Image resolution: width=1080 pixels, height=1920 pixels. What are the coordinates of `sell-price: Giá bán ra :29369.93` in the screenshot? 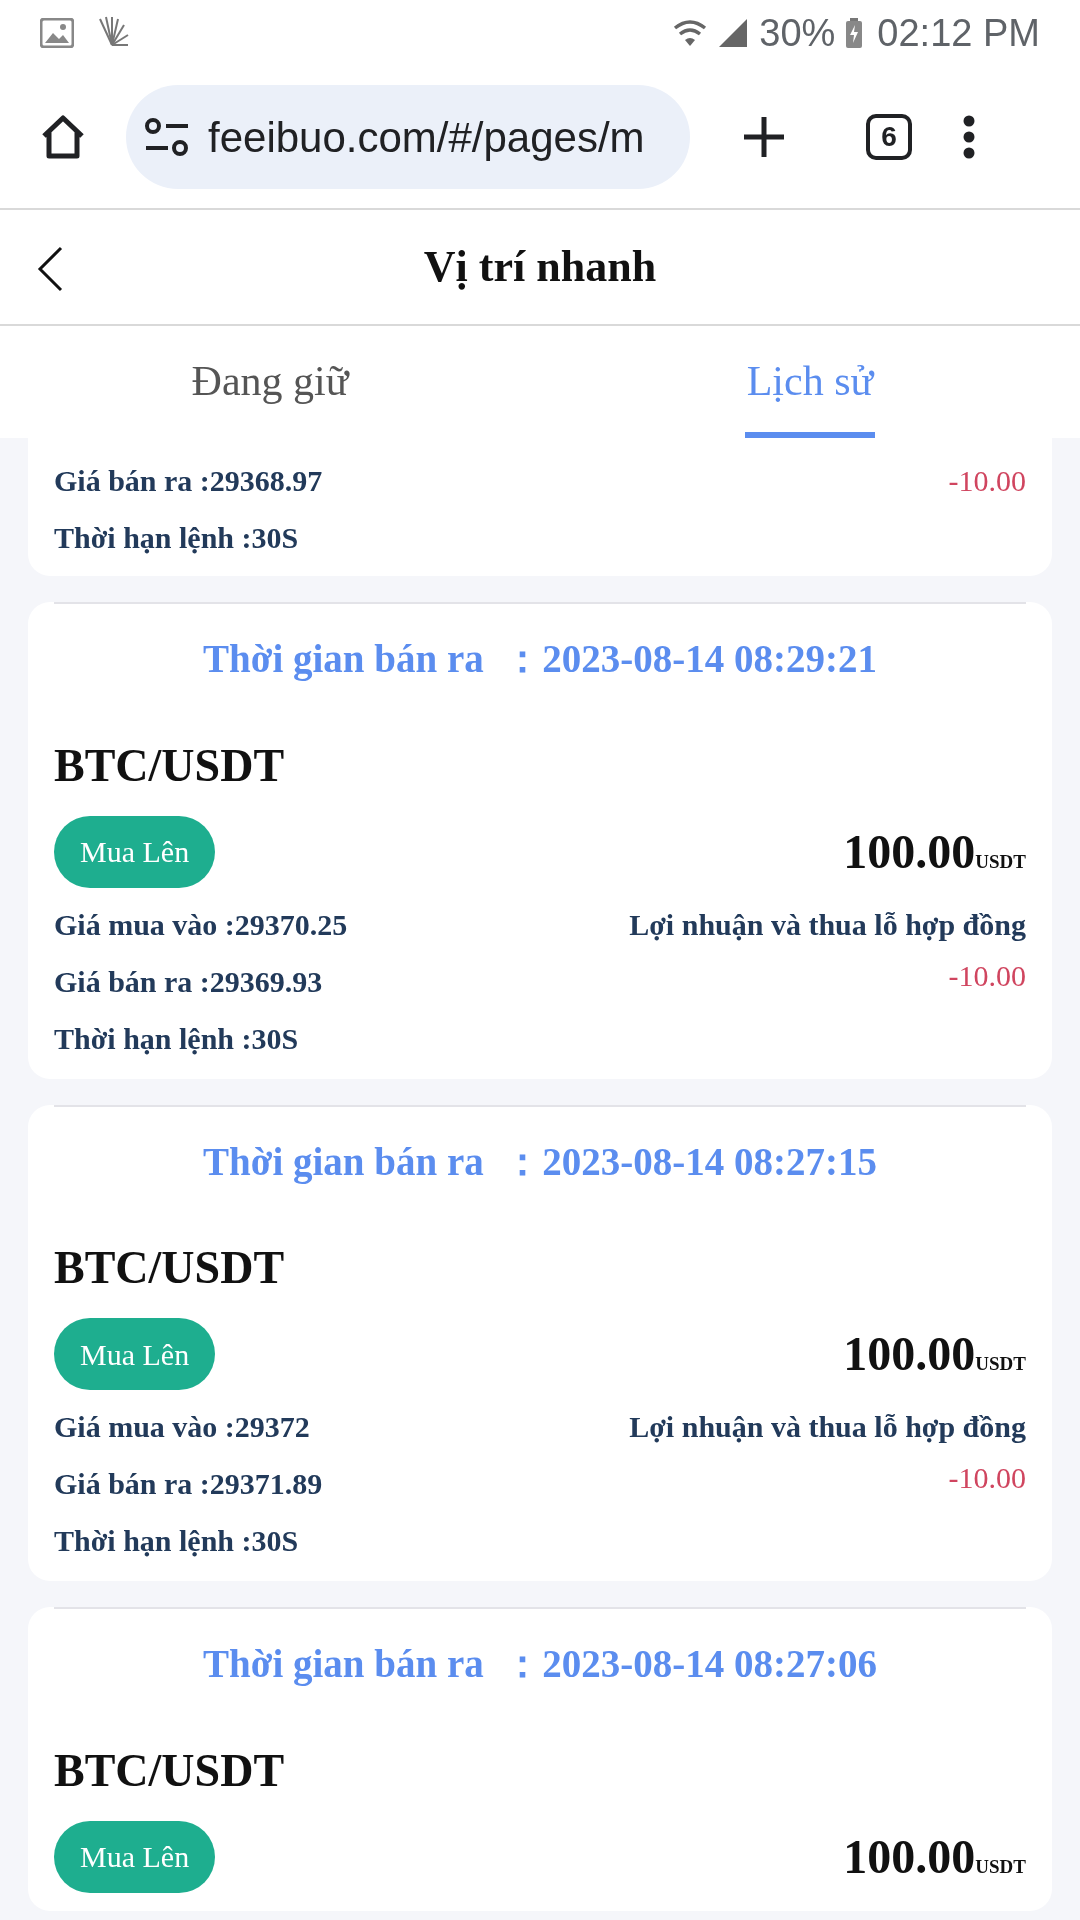 It's located at (188, 981).